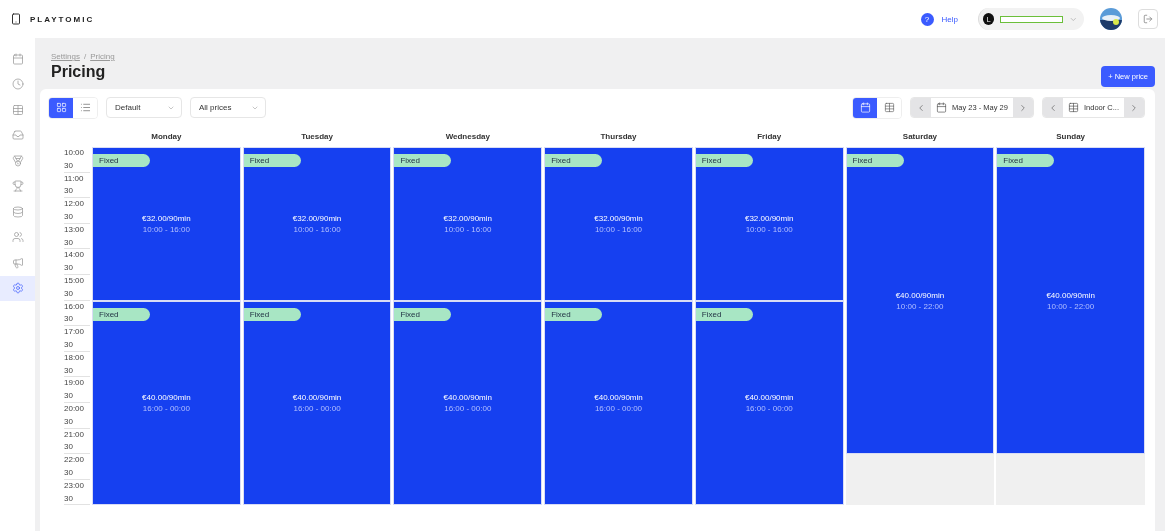  What do you see at coordinates (75, 485) in the screenshot?
I see `time-label: 23:00` at bounding box center [75, 485].